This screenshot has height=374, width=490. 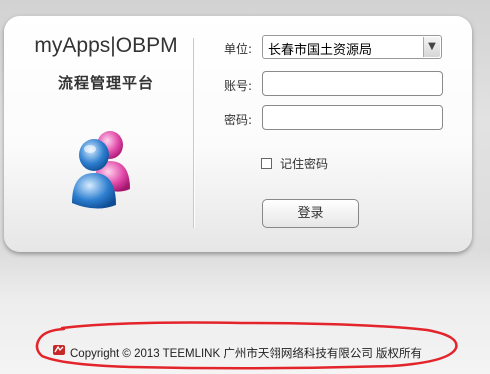 I want to click on unit-select: 长春市国土资源局 ▼, so click(x=352, y=47).